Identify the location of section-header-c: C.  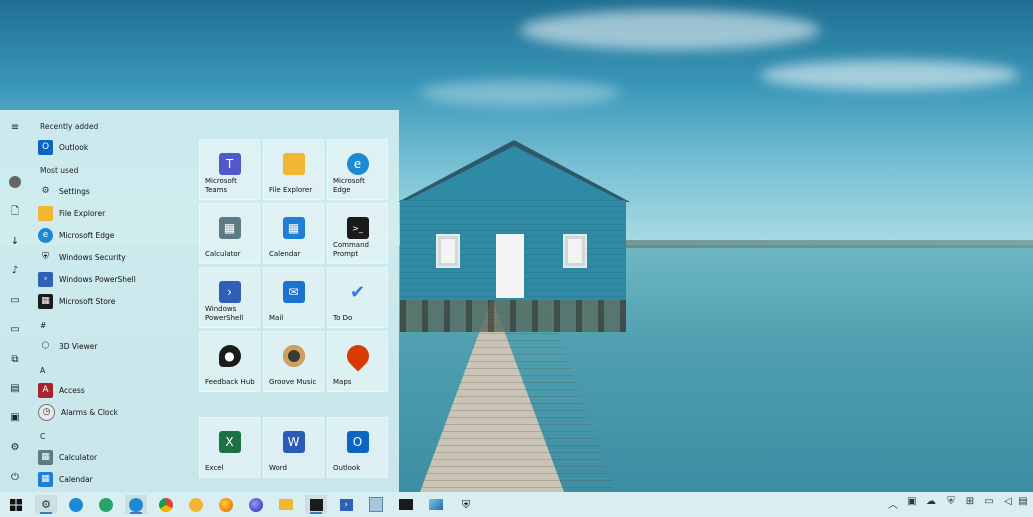
(42, 436).